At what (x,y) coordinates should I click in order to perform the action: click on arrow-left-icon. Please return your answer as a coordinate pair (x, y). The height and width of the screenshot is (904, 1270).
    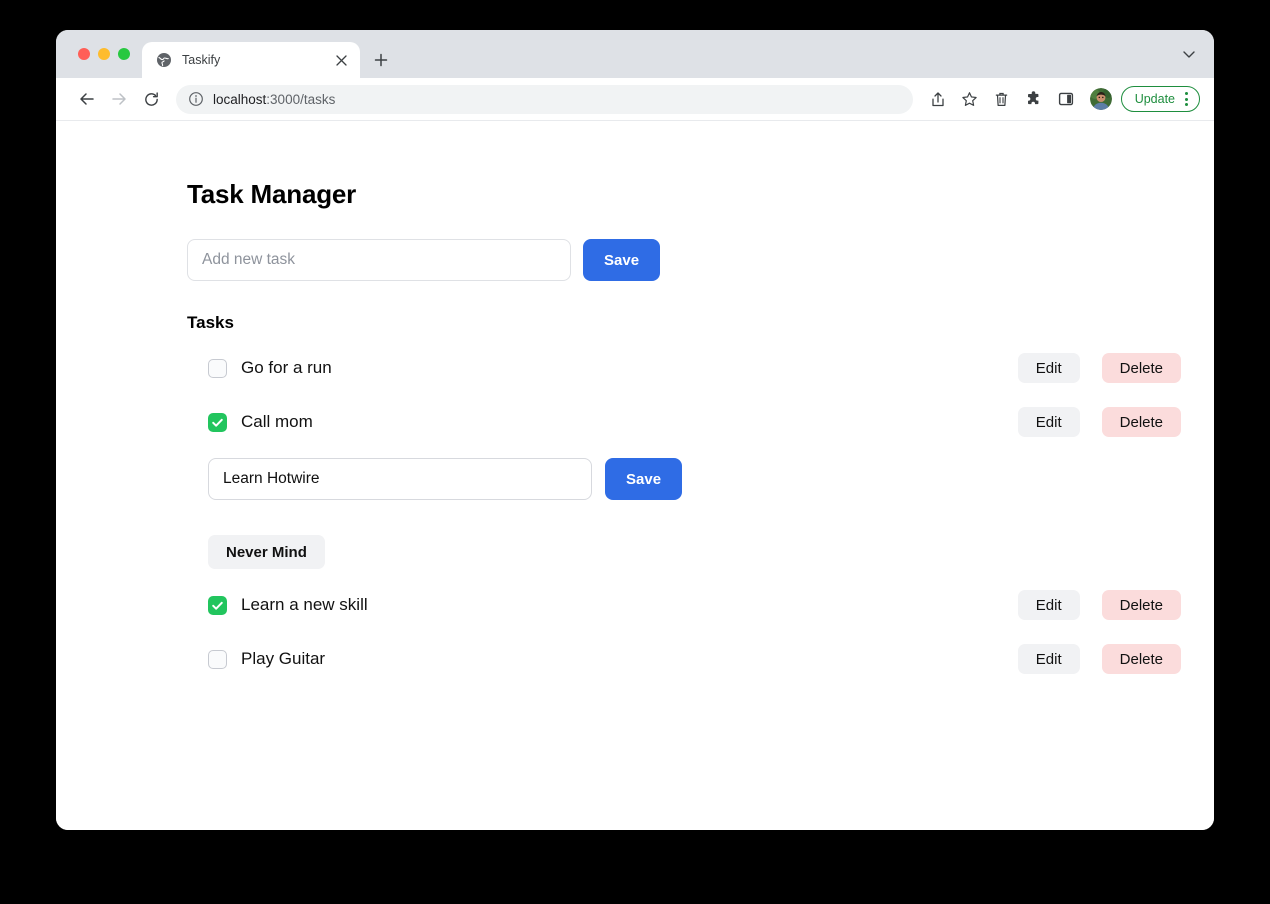
    Looking at the image, I should click on (87, 99).